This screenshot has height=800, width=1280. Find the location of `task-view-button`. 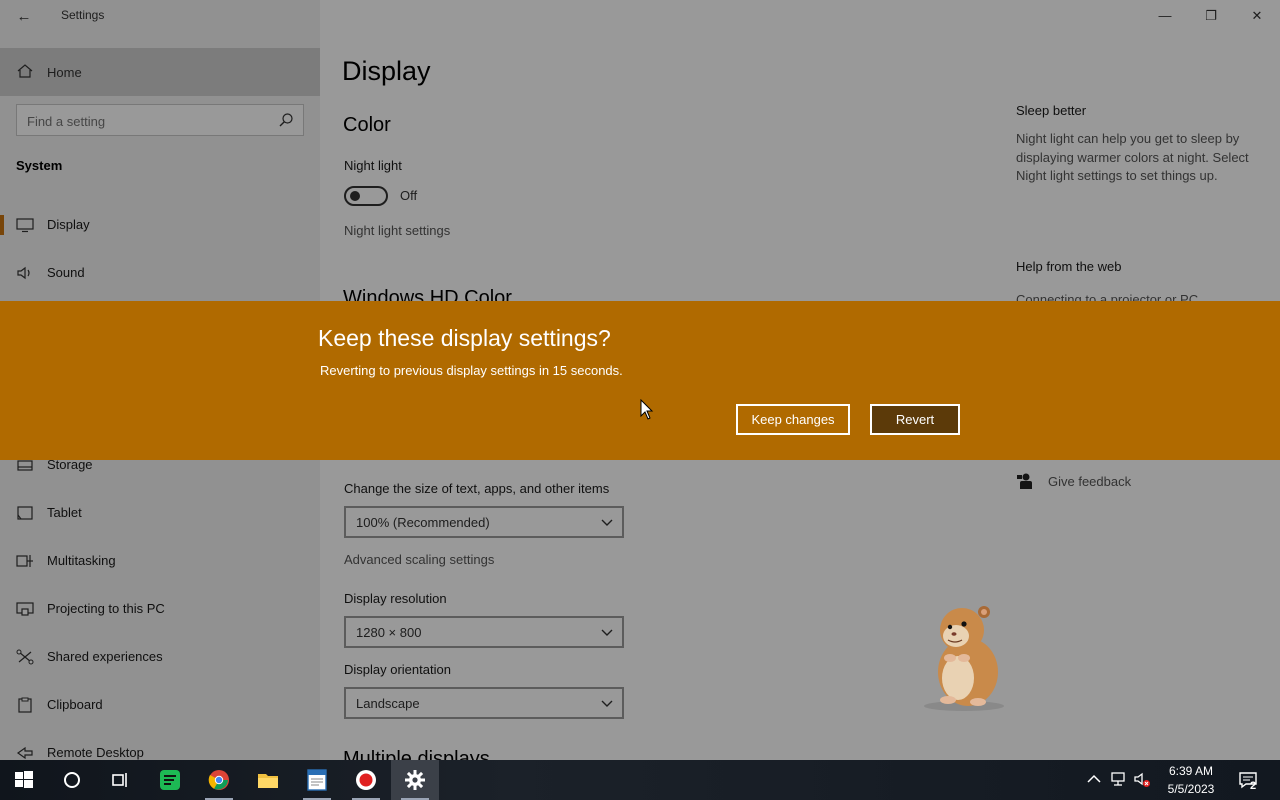

task-view-button is located at coordinates (120, 780).